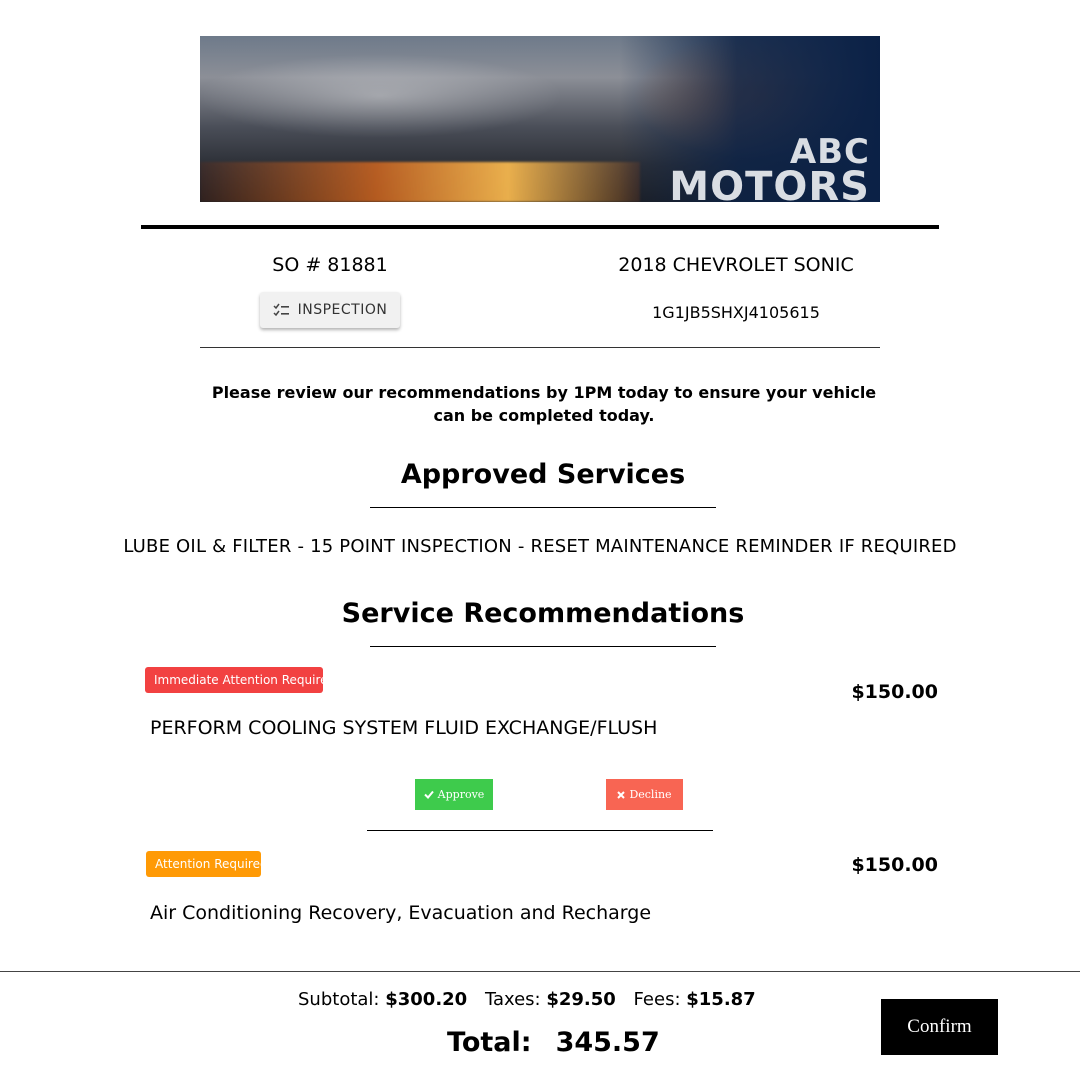 The width and height of the screenshot is (1080, 1080). I want to click on fees-value: $15.87, so click(721, 999).